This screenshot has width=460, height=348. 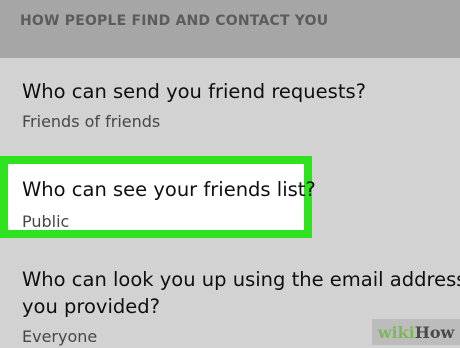 What do you see at coordinates (46, 221) in the screenshot?
I see `setting-value: Public` at bounding box center [46, 221].